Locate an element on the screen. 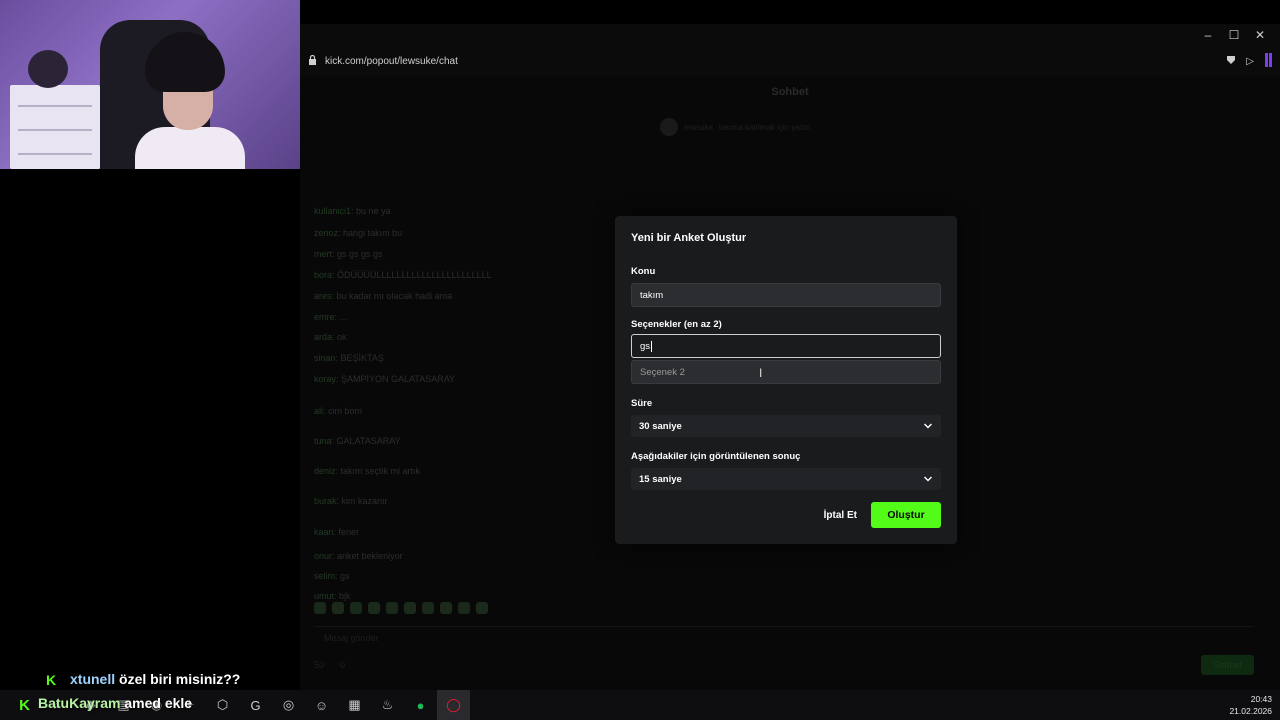 The image size is (1280, 720). chat-message: zenoz: hangi takım bu is located at coordinates (358, 233).